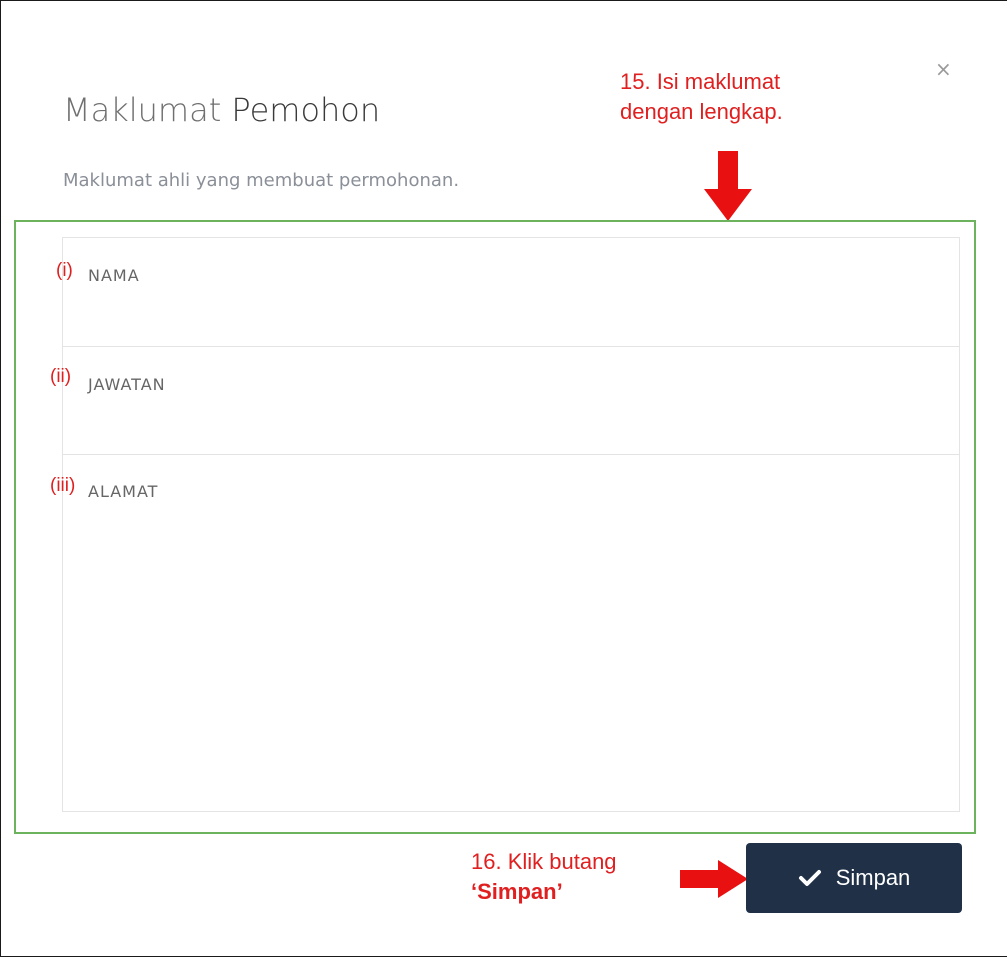 The image size is (1008, 957). What do you see at coordinates (123, 491) in the screenshot?
I see `field-label-alamat: ALAMAT` at bounding box center [123, 491].